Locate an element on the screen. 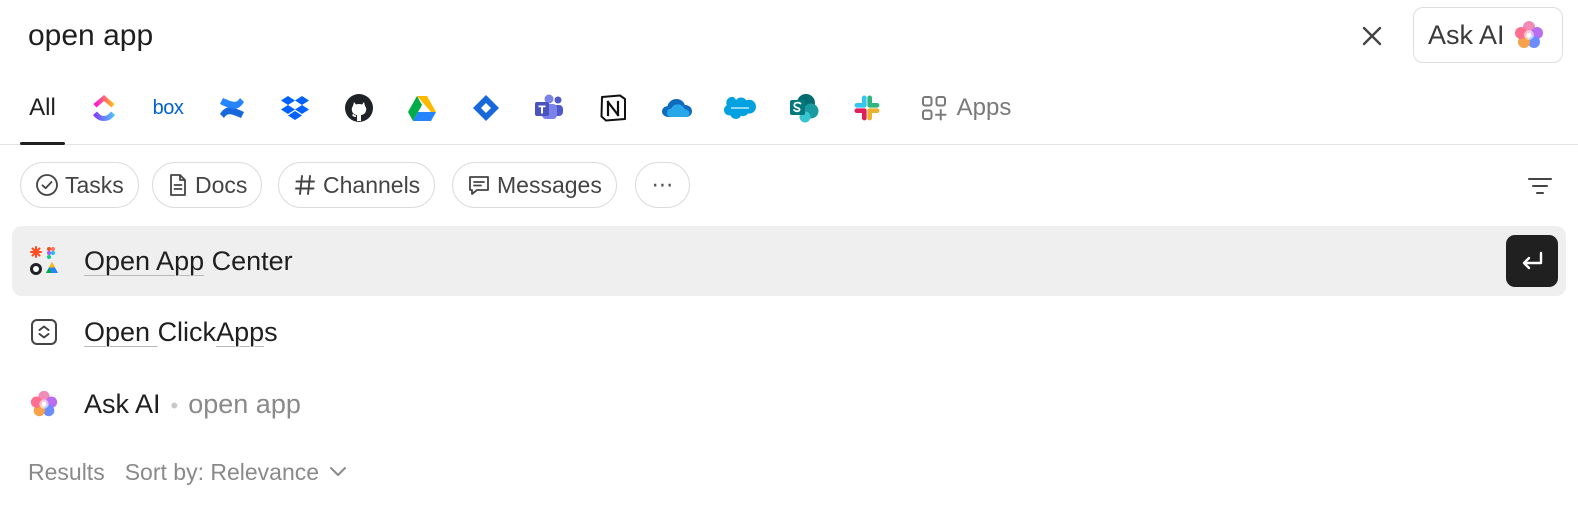  tab-microsoft-teams is located at coordinates (549, 108).